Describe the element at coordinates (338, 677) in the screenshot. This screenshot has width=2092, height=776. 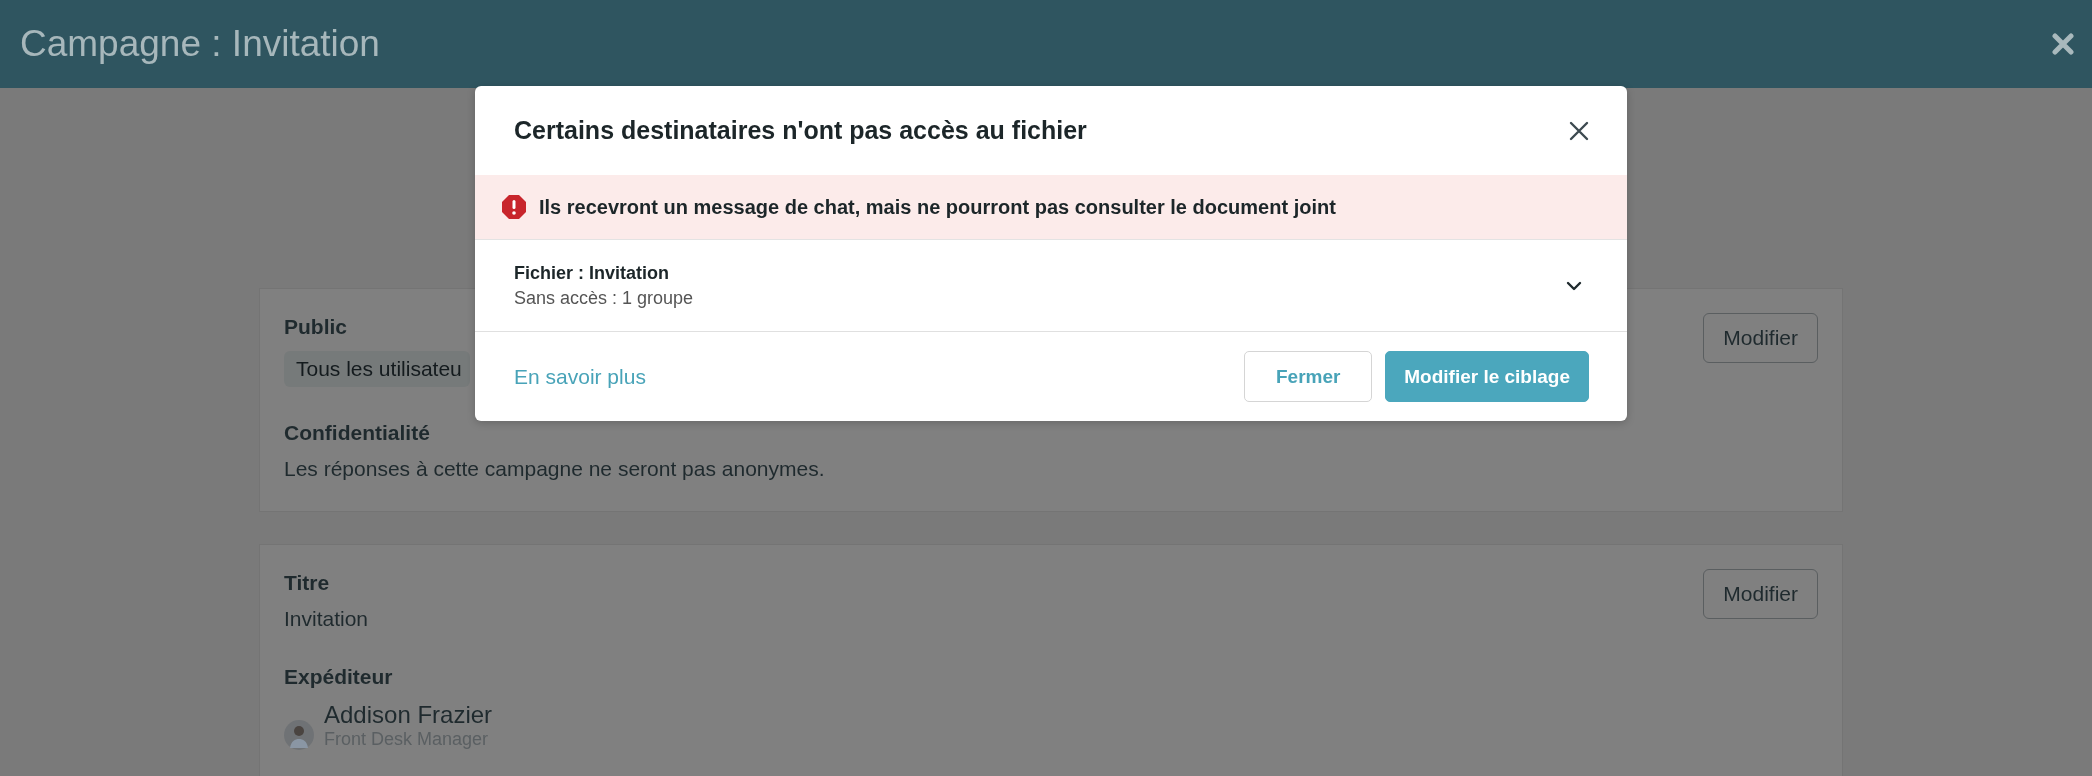
I see `section-label: Expéditeur` at that location.